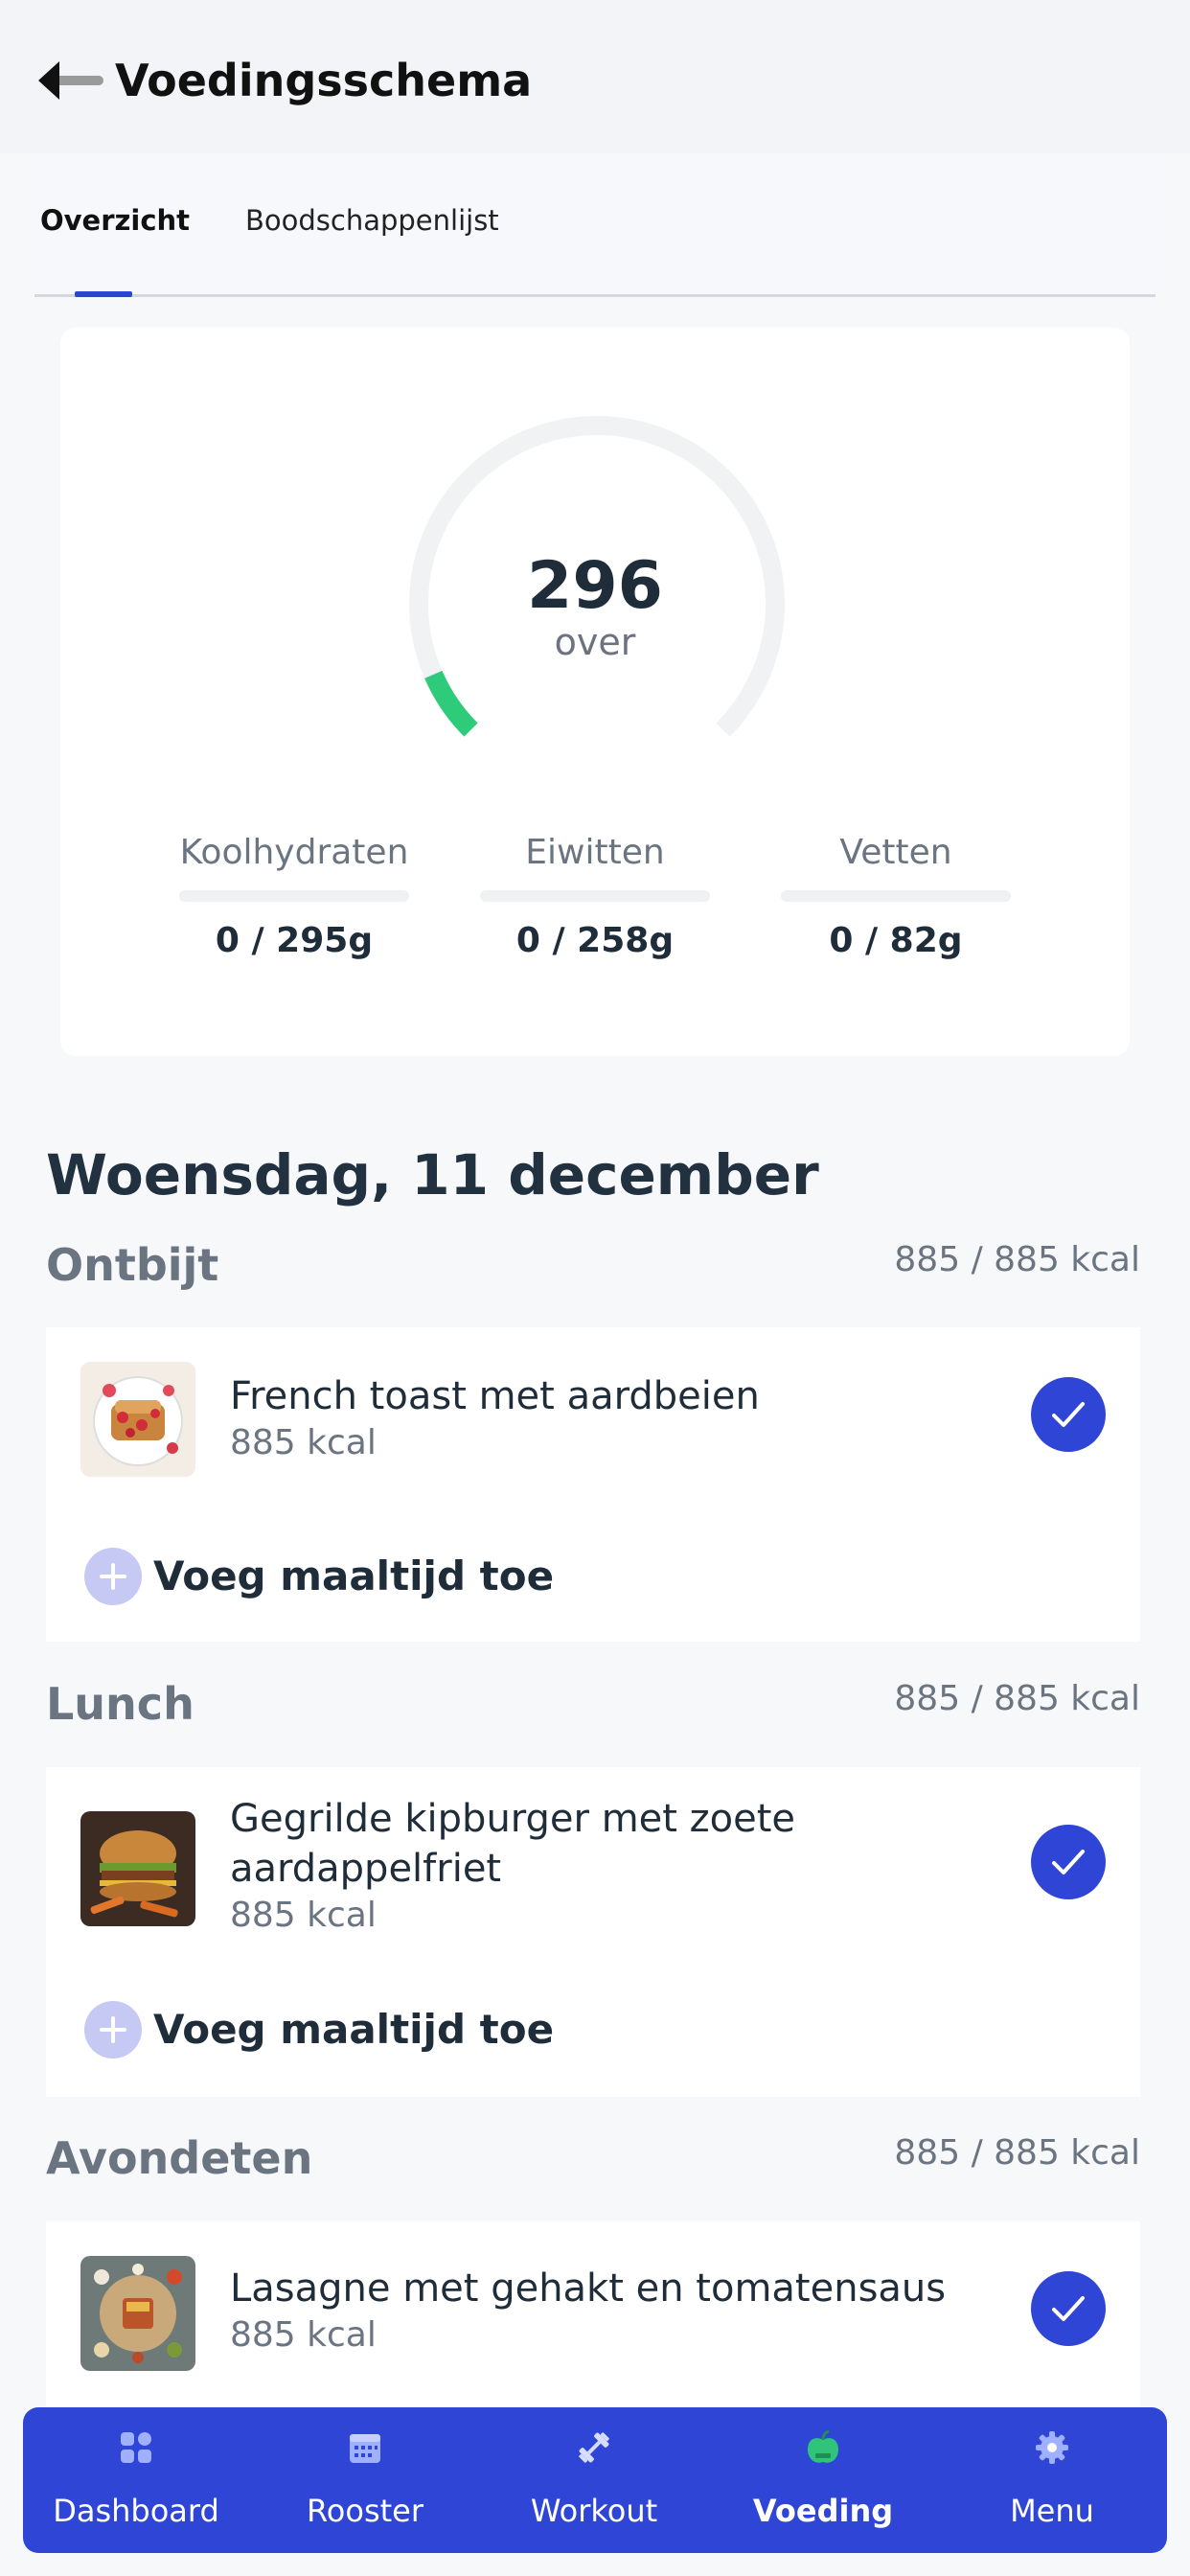  What do you see at coordinates (595, 225) in the screenshot?
I see `tab-bar: Overzicht Boodschappenlijst` at bounding box center [595, 225].